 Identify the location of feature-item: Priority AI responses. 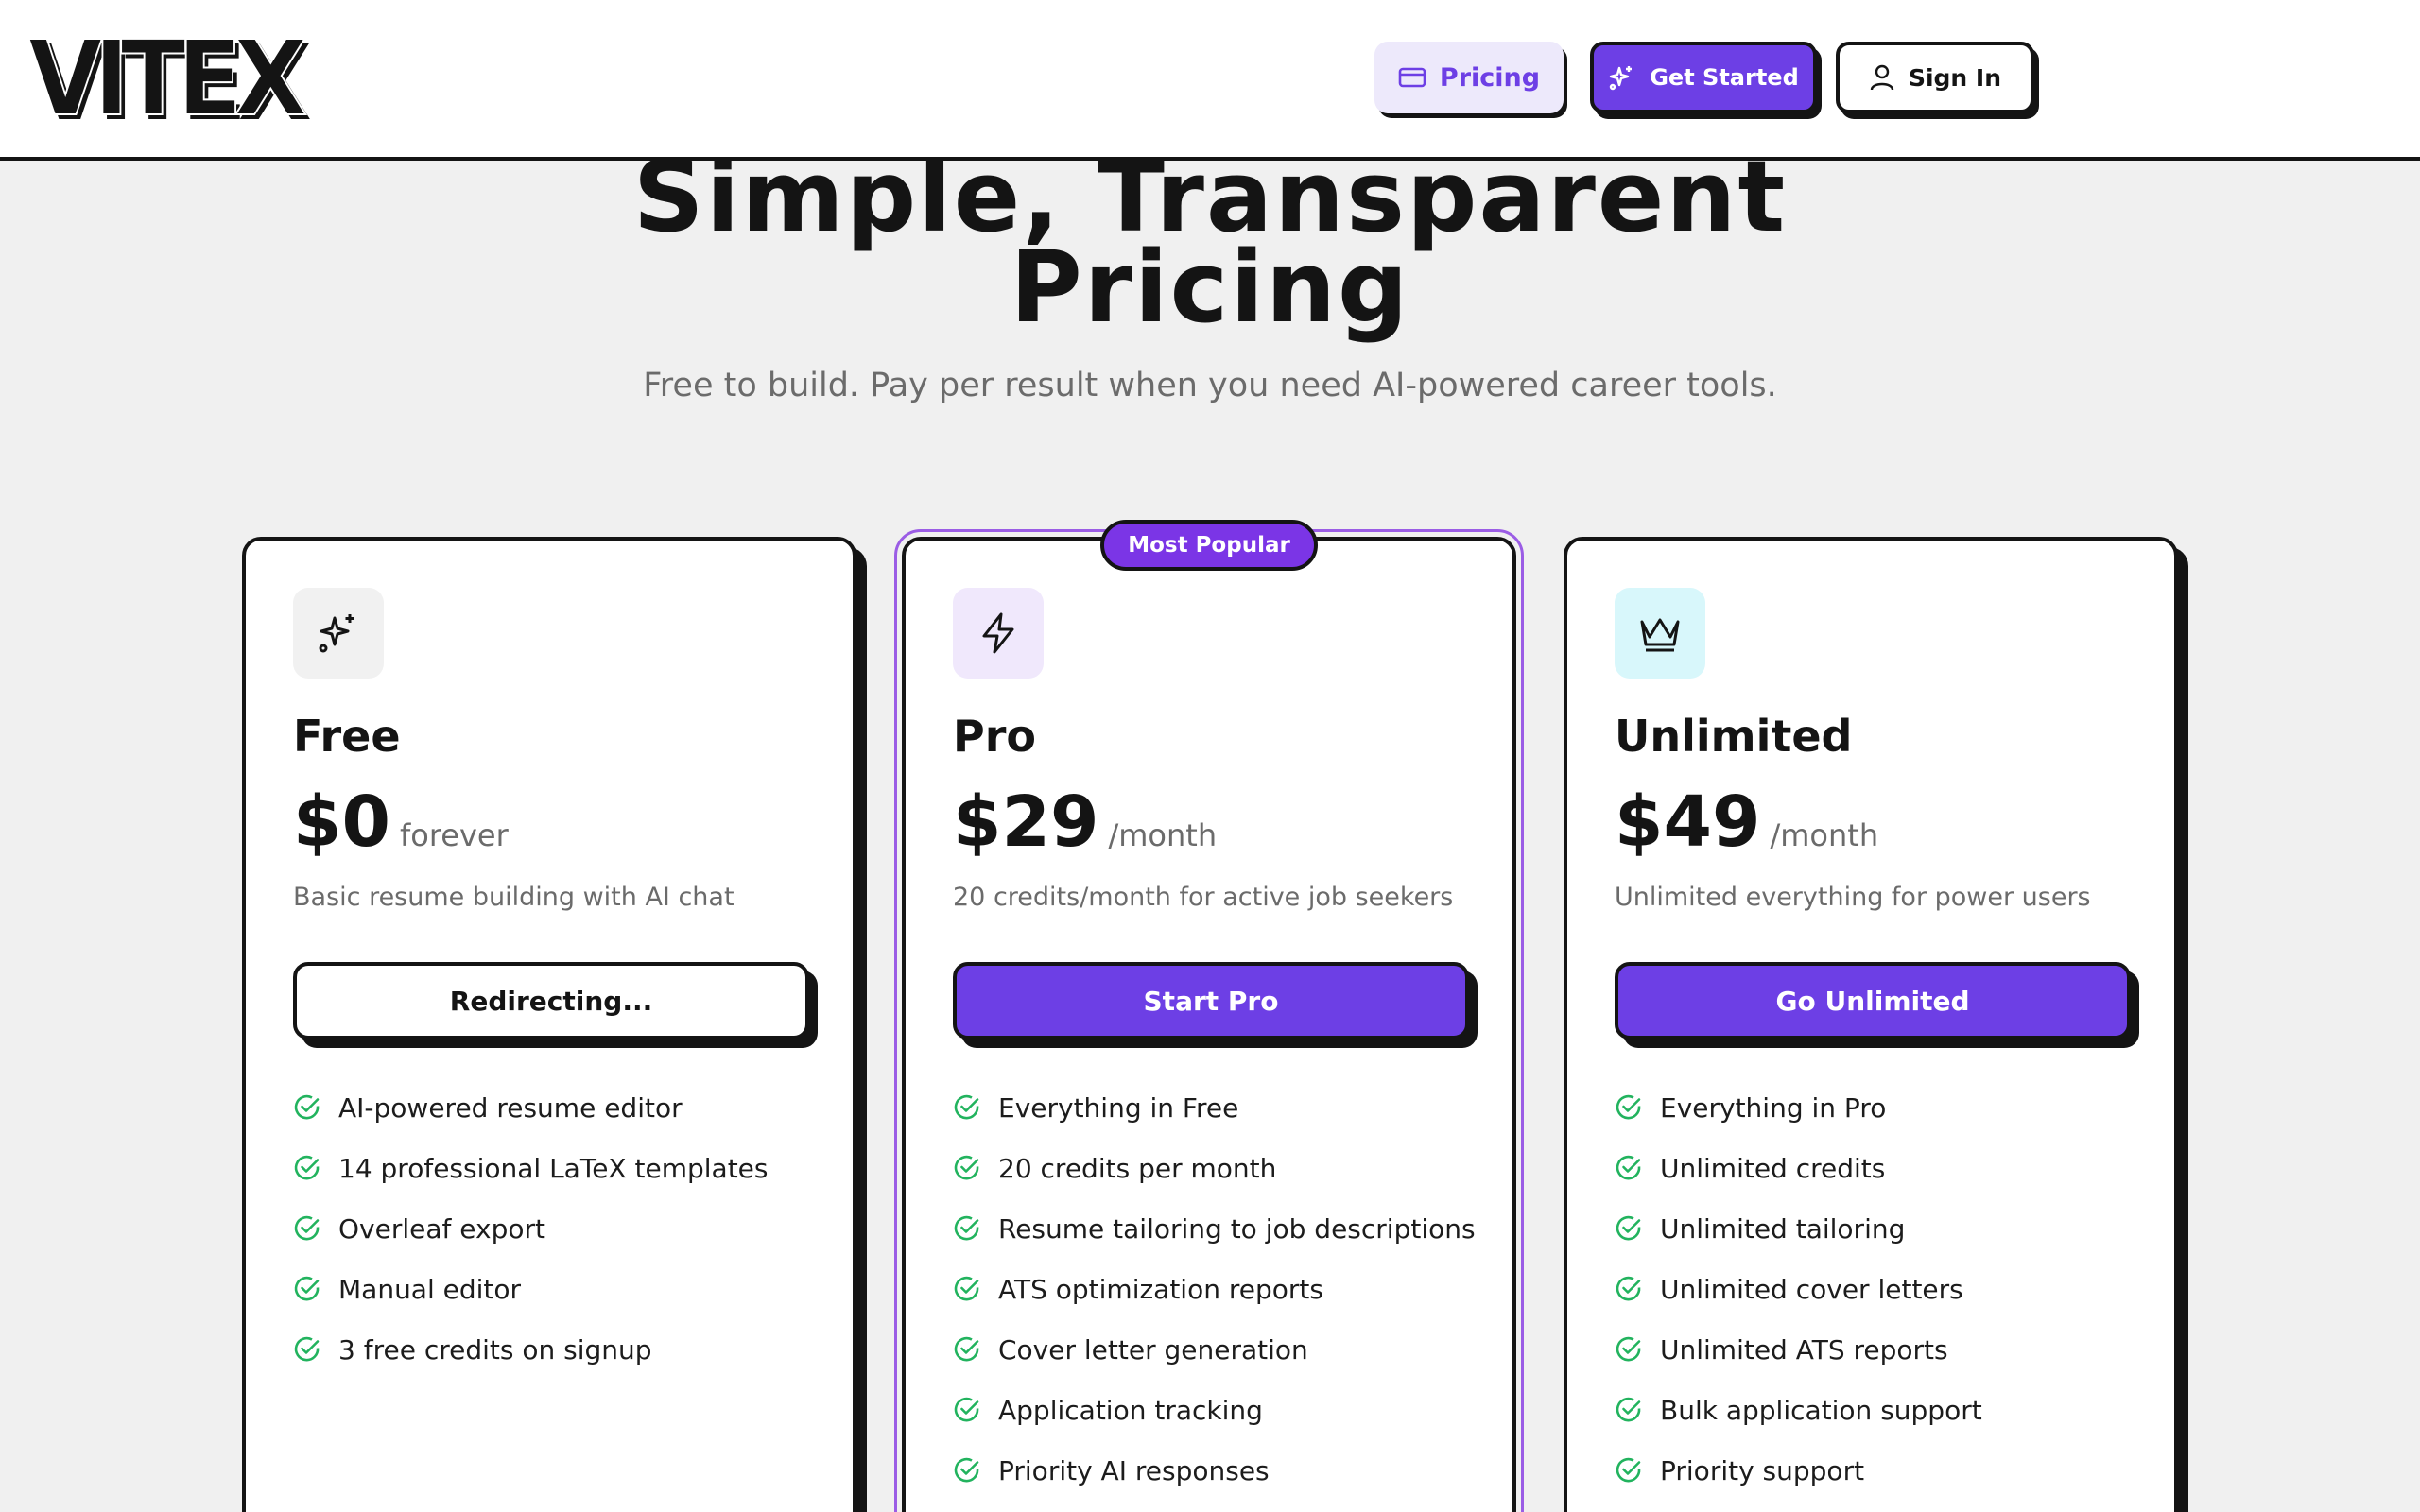
(1214, 1470).